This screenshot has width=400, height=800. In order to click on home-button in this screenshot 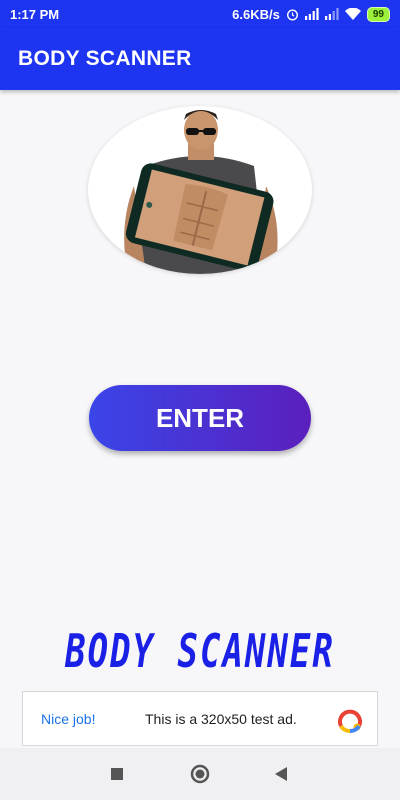, I will do `click(200, 774)`.